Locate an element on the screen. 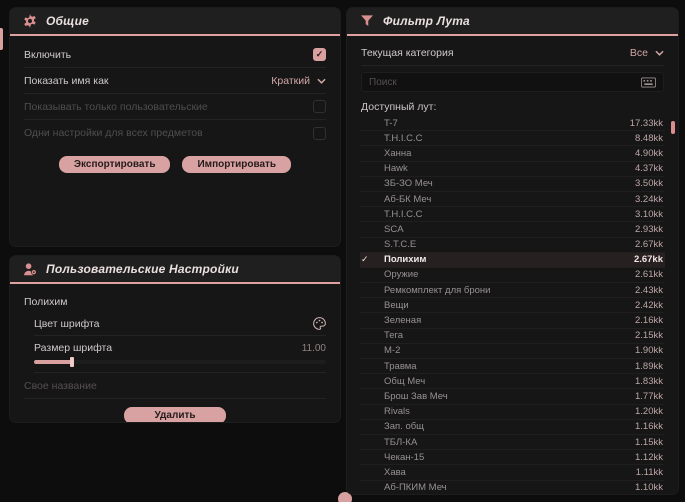 This screenshot has height=502, width=685. list-item: ТБЛ-КА 1.15kk is located at coordinates (512, 443).